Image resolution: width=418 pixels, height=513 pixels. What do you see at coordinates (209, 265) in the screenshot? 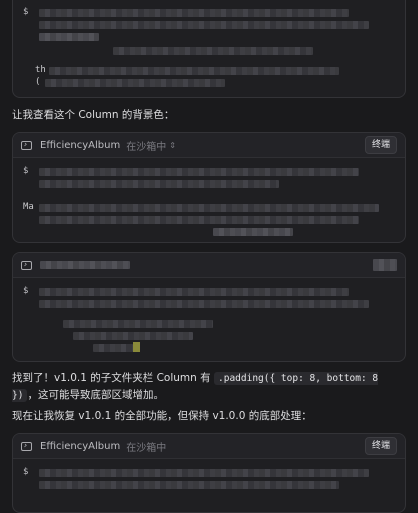
I see `terminal-header` at bounding box center [209, 265].